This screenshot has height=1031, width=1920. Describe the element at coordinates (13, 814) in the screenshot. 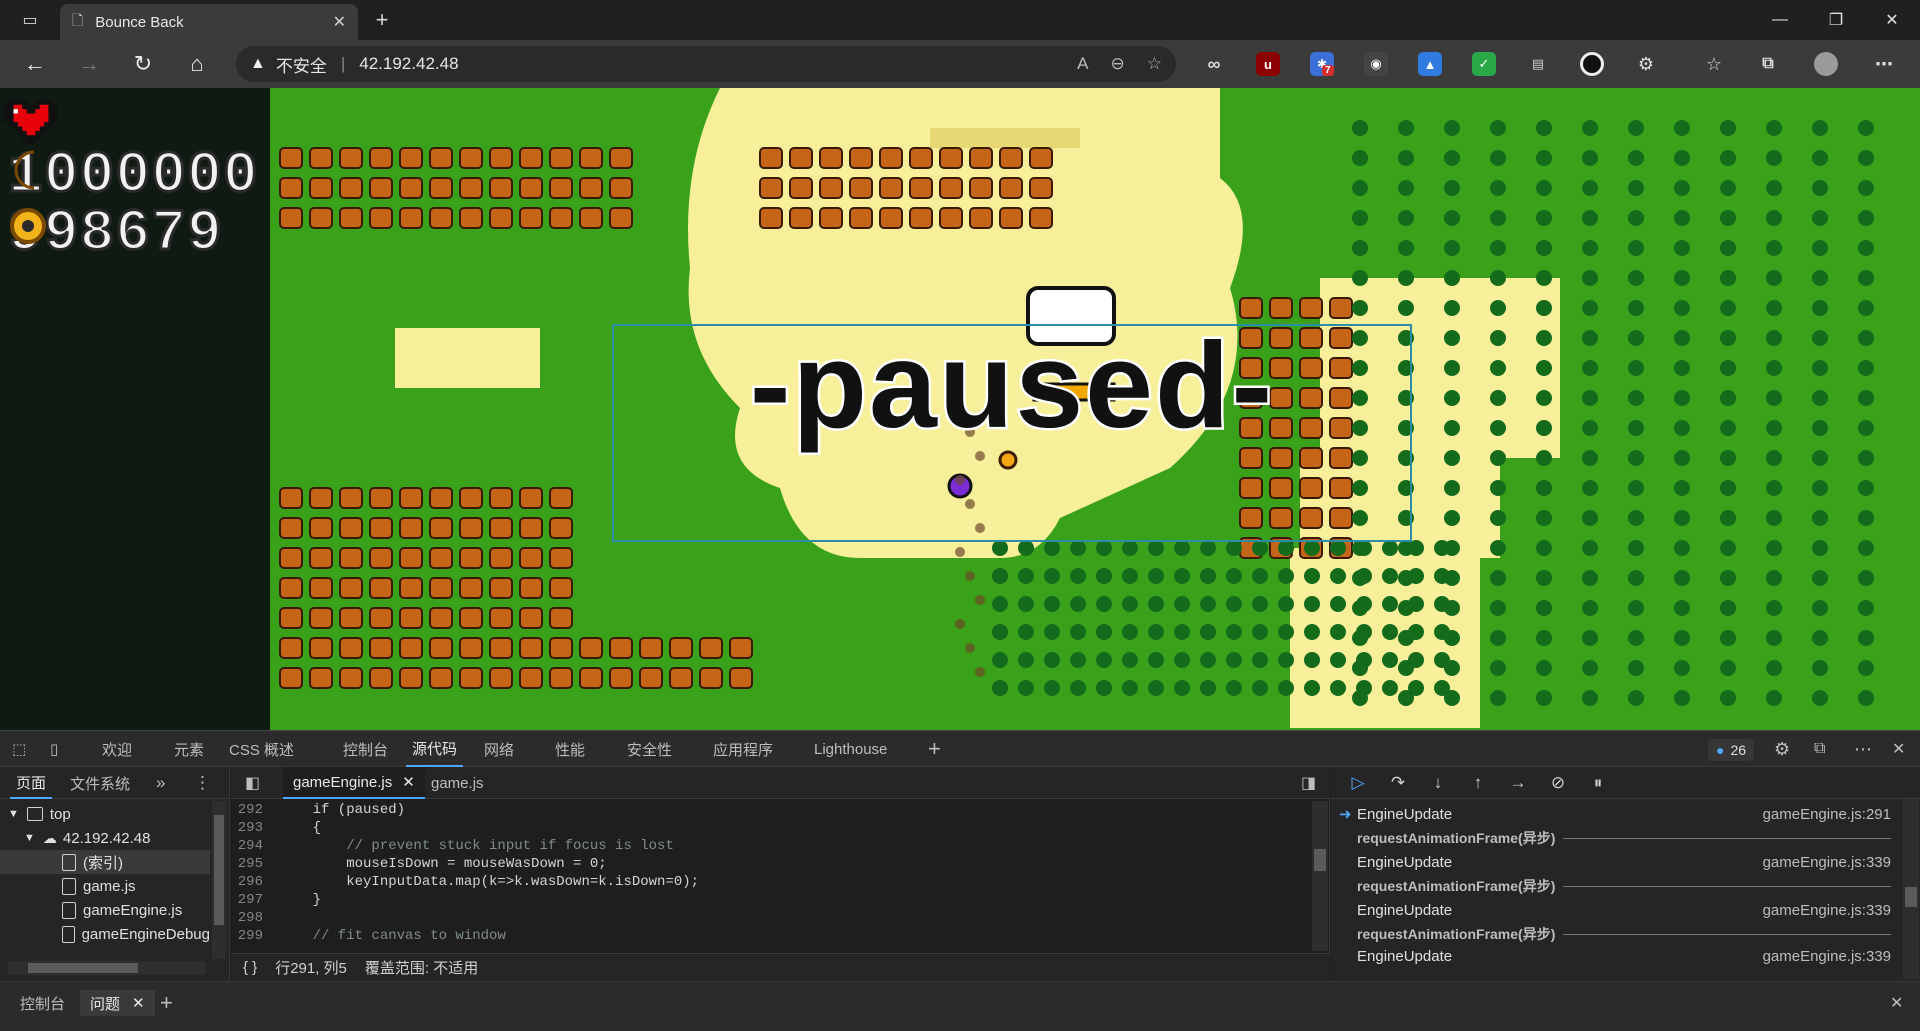

I see `expand-arrow-icon: ▼` at that location.